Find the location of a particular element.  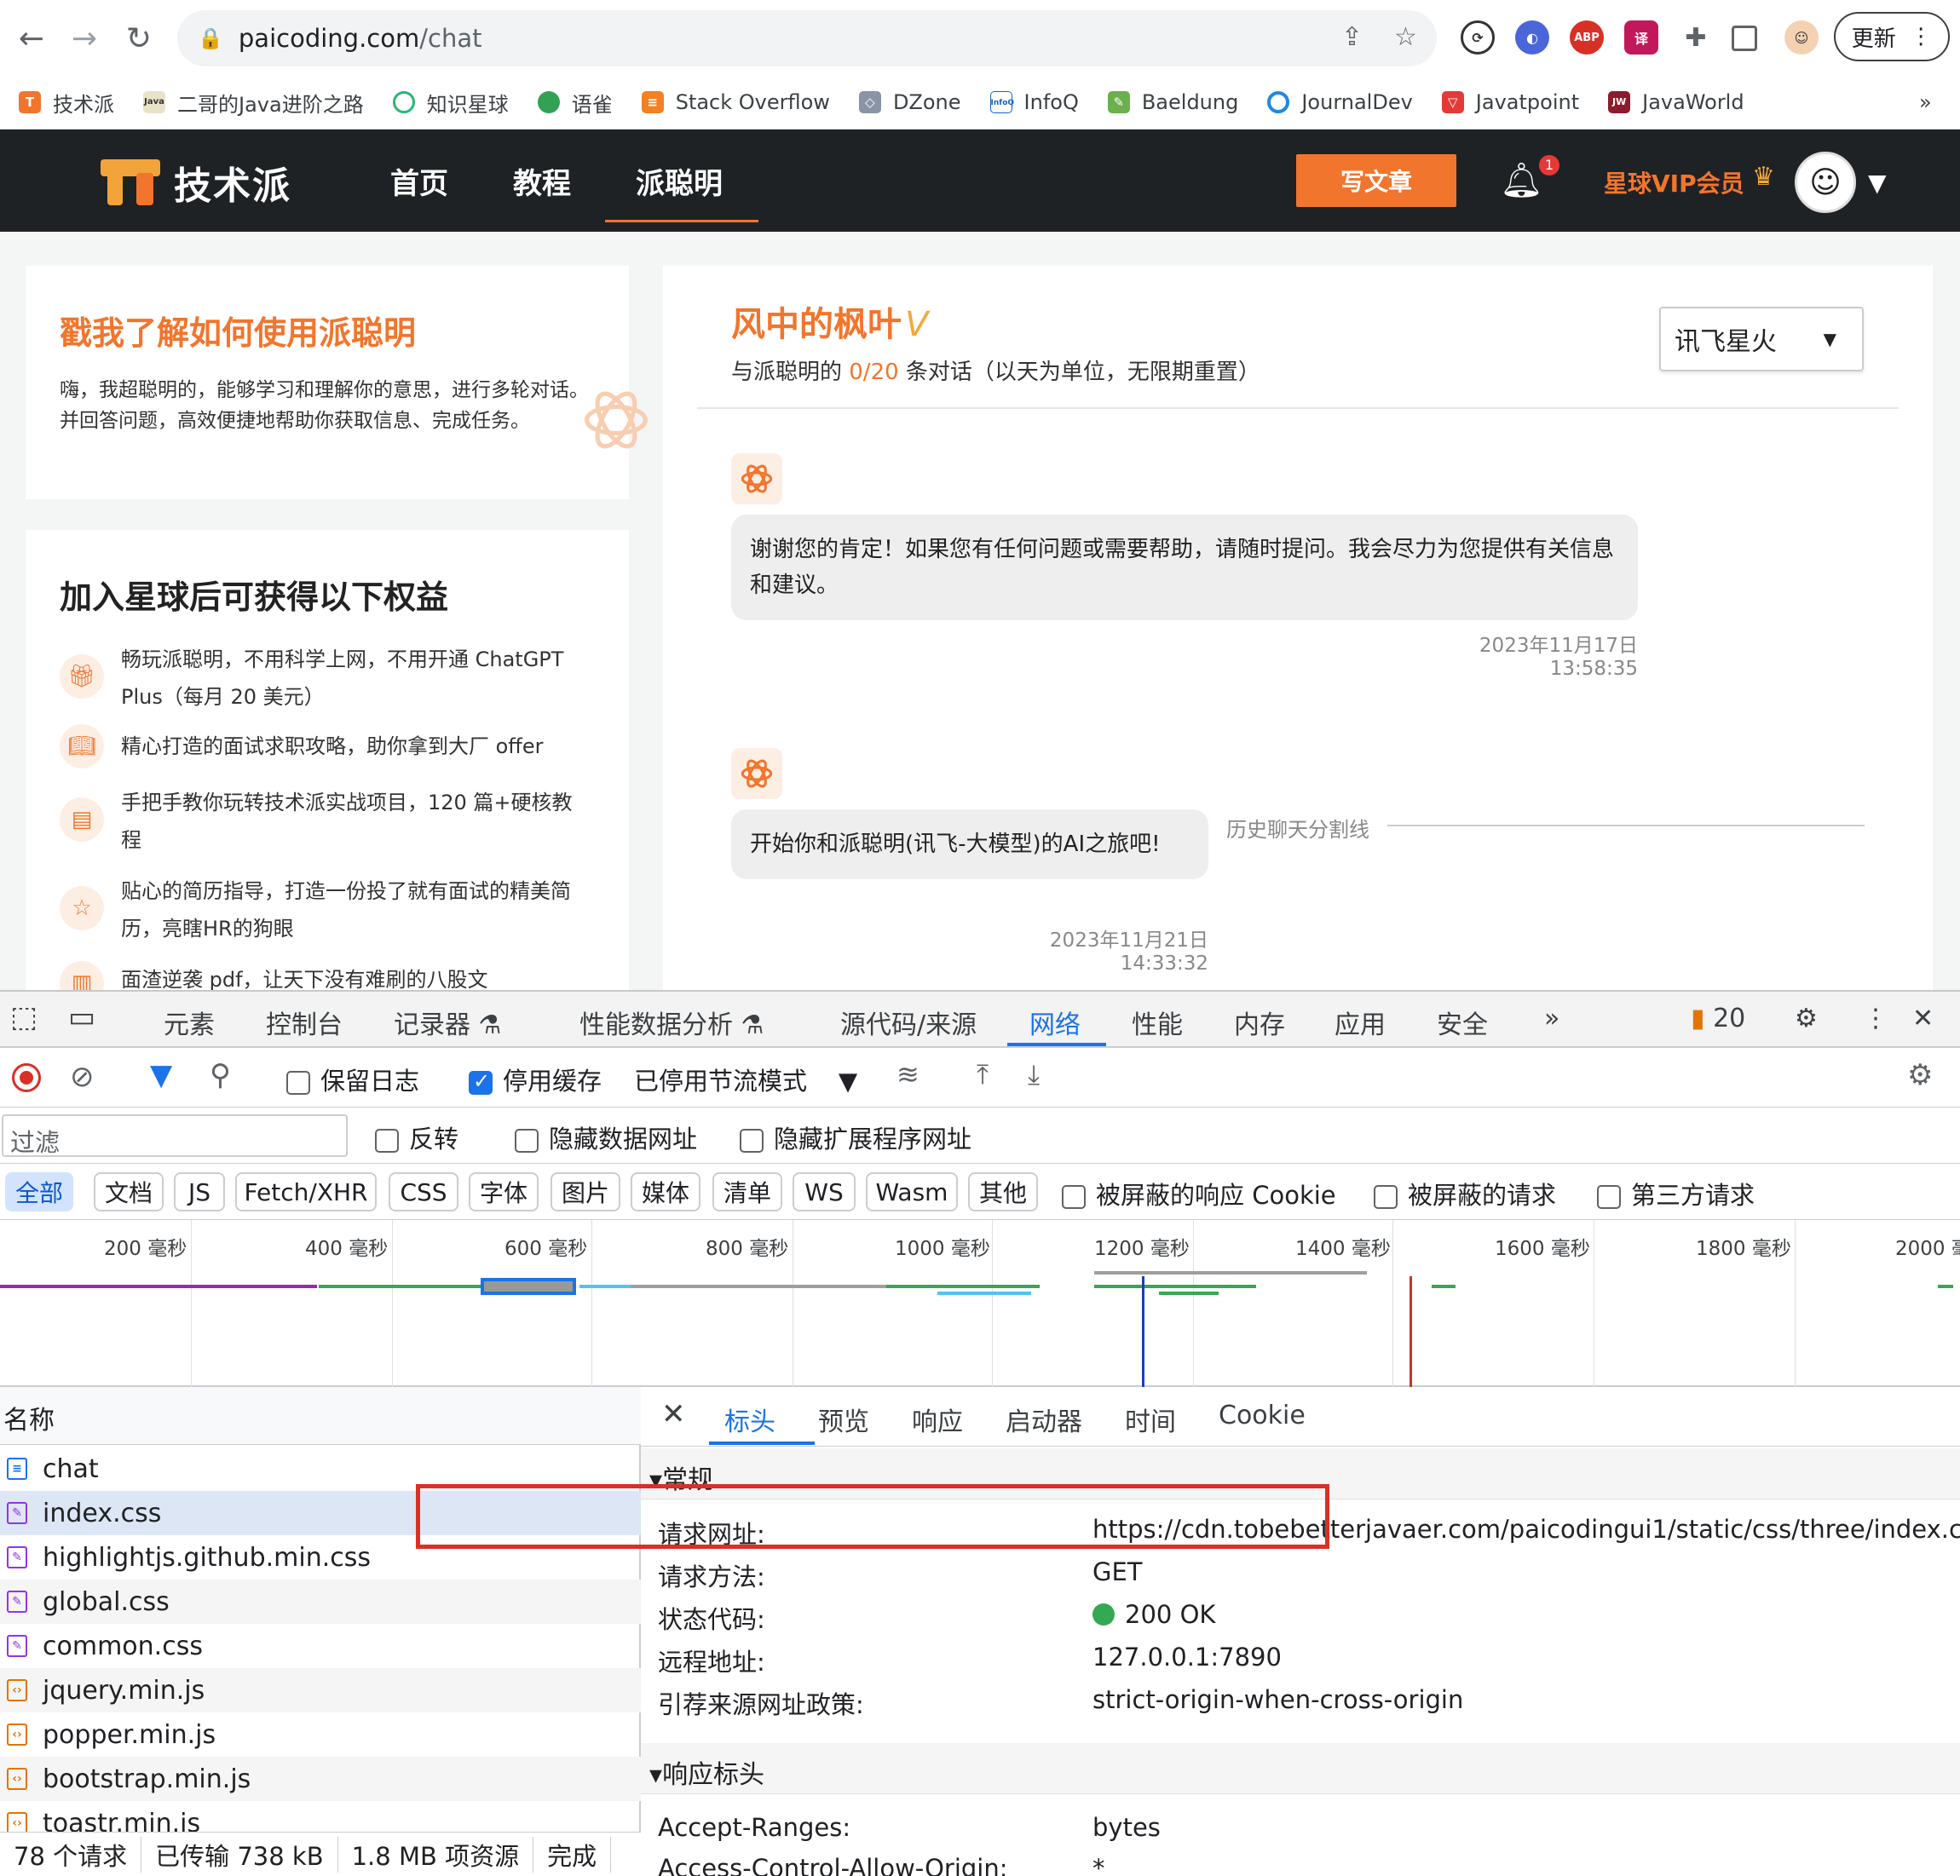

extension-sync-icon: ⟳ is located at coordinates (1478, 38).